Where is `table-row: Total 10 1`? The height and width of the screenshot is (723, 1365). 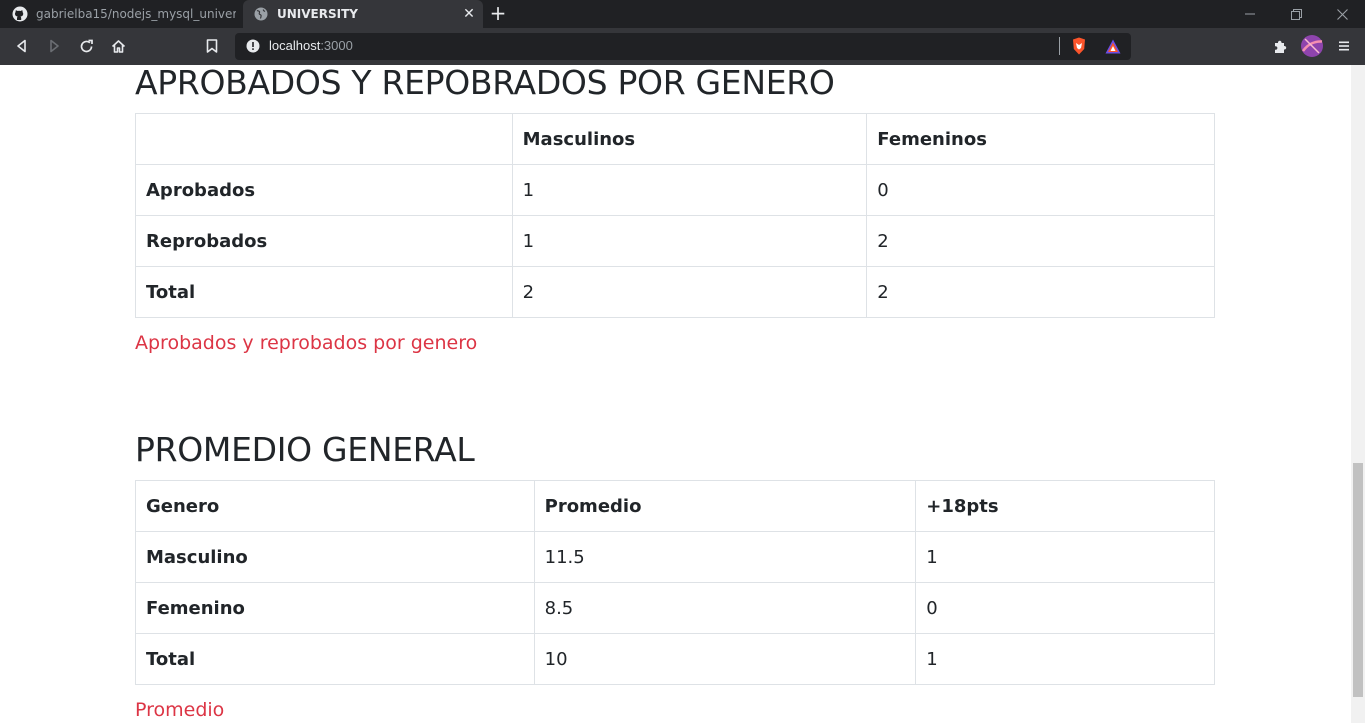 table-row: Total 10 1 is located at coordinates (675, 659).